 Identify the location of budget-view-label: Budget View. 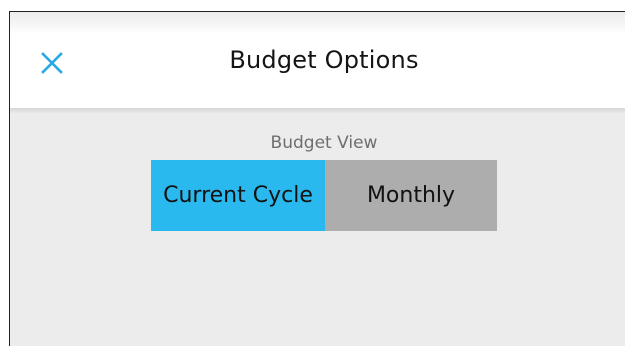
(324, 143).